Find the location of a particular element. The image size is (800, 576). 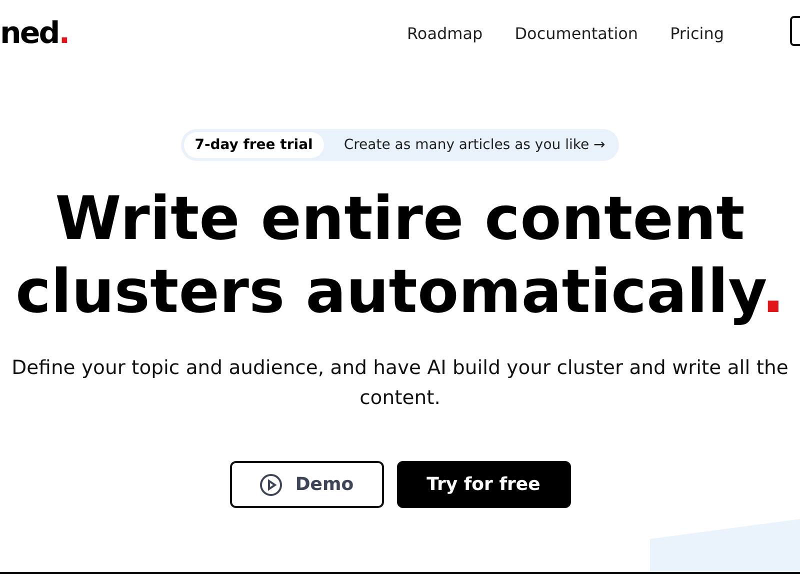

try-button: Try for free is located at coordinates (483, 484).